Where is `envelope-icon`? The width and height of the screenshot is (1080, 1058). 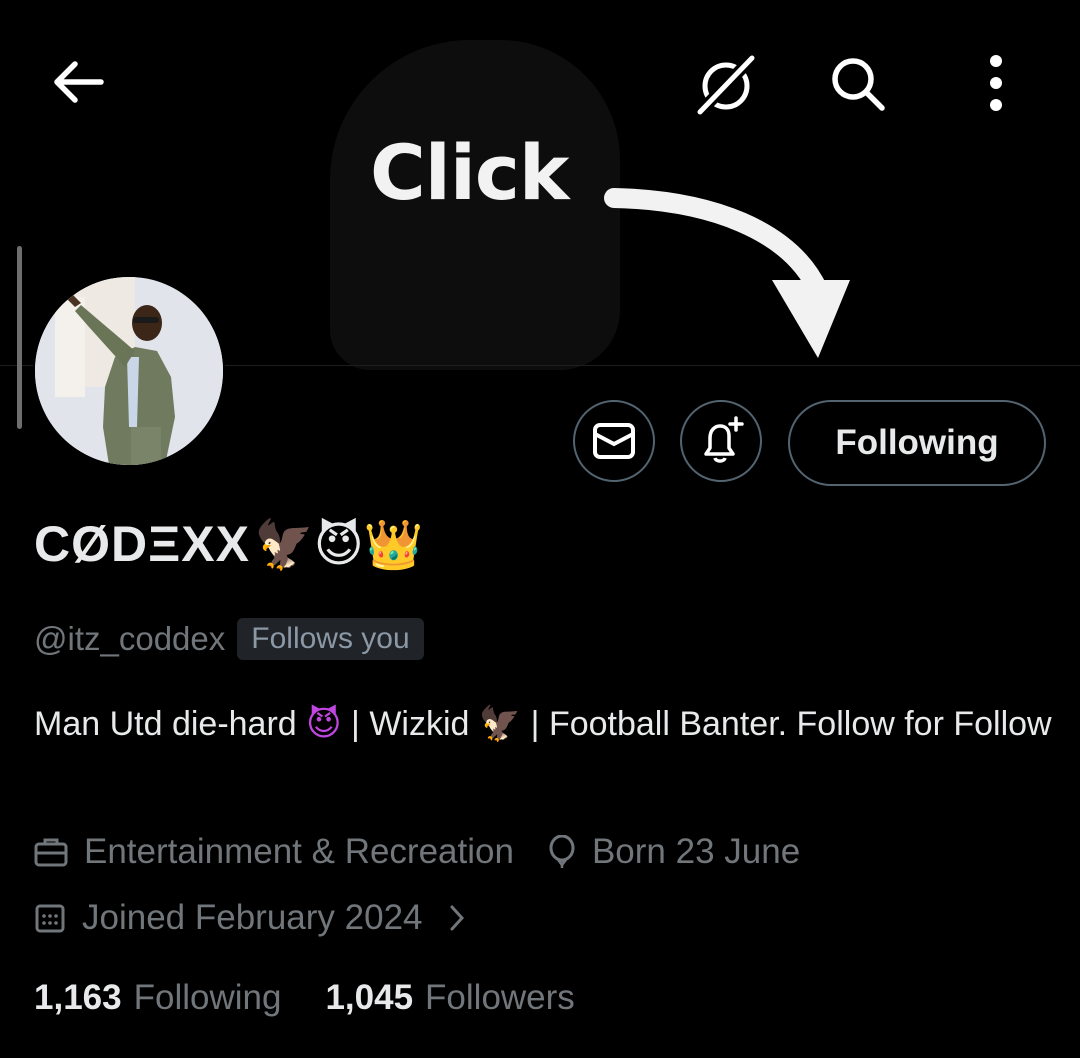 envelope-icon is located at coordinates (614, 441).